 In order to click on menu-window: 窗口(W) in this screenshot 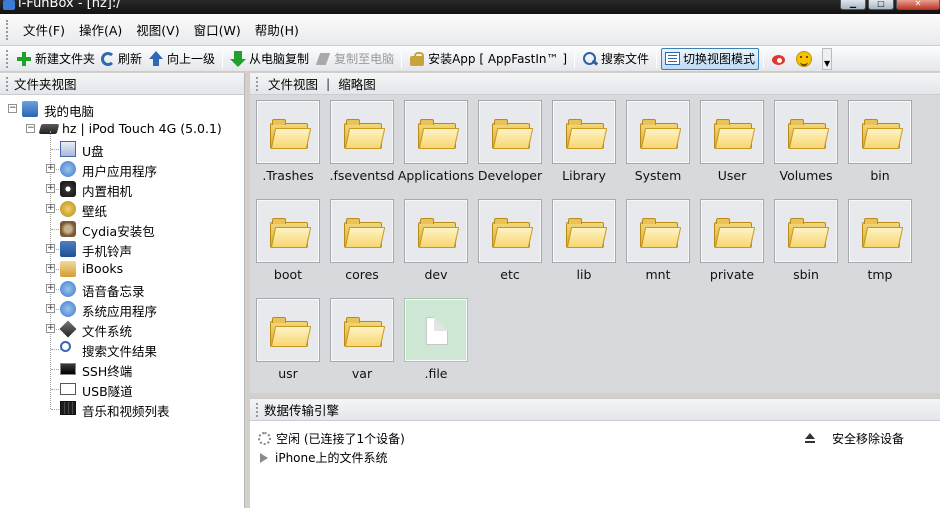, I will do `click(217, 29)`.